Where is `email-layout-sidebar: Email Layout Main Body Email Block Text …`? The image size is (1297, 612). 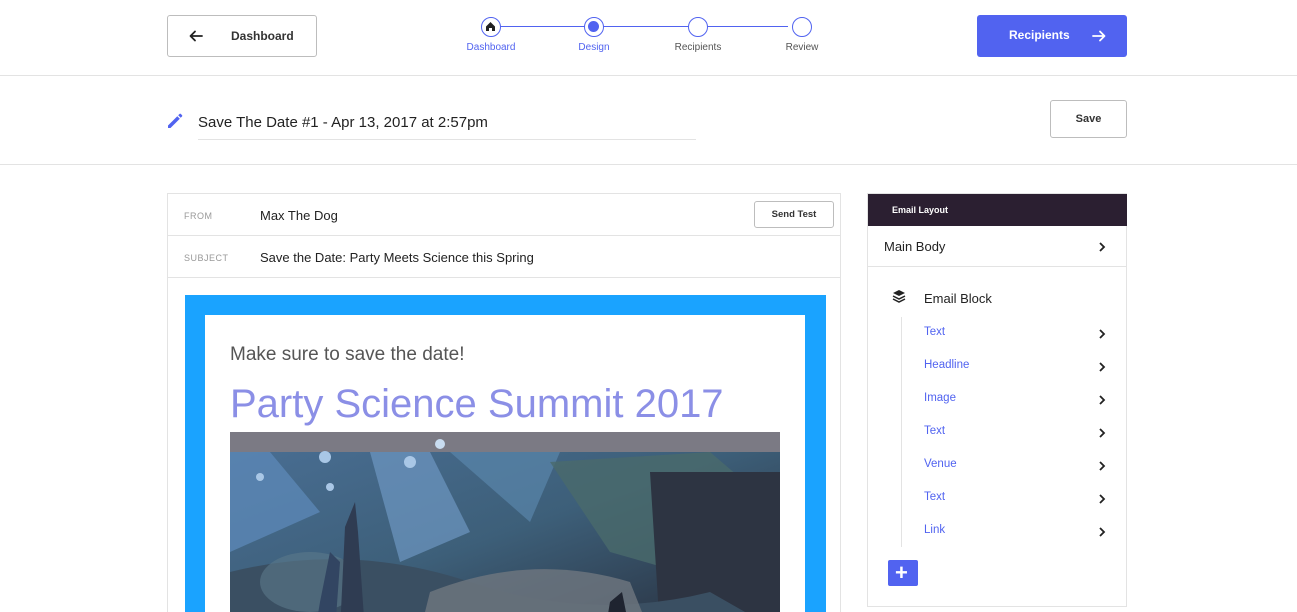 email-layout-sidebar: Email Layout Main Body Email Block Text … is located at coordinates (997, 400).